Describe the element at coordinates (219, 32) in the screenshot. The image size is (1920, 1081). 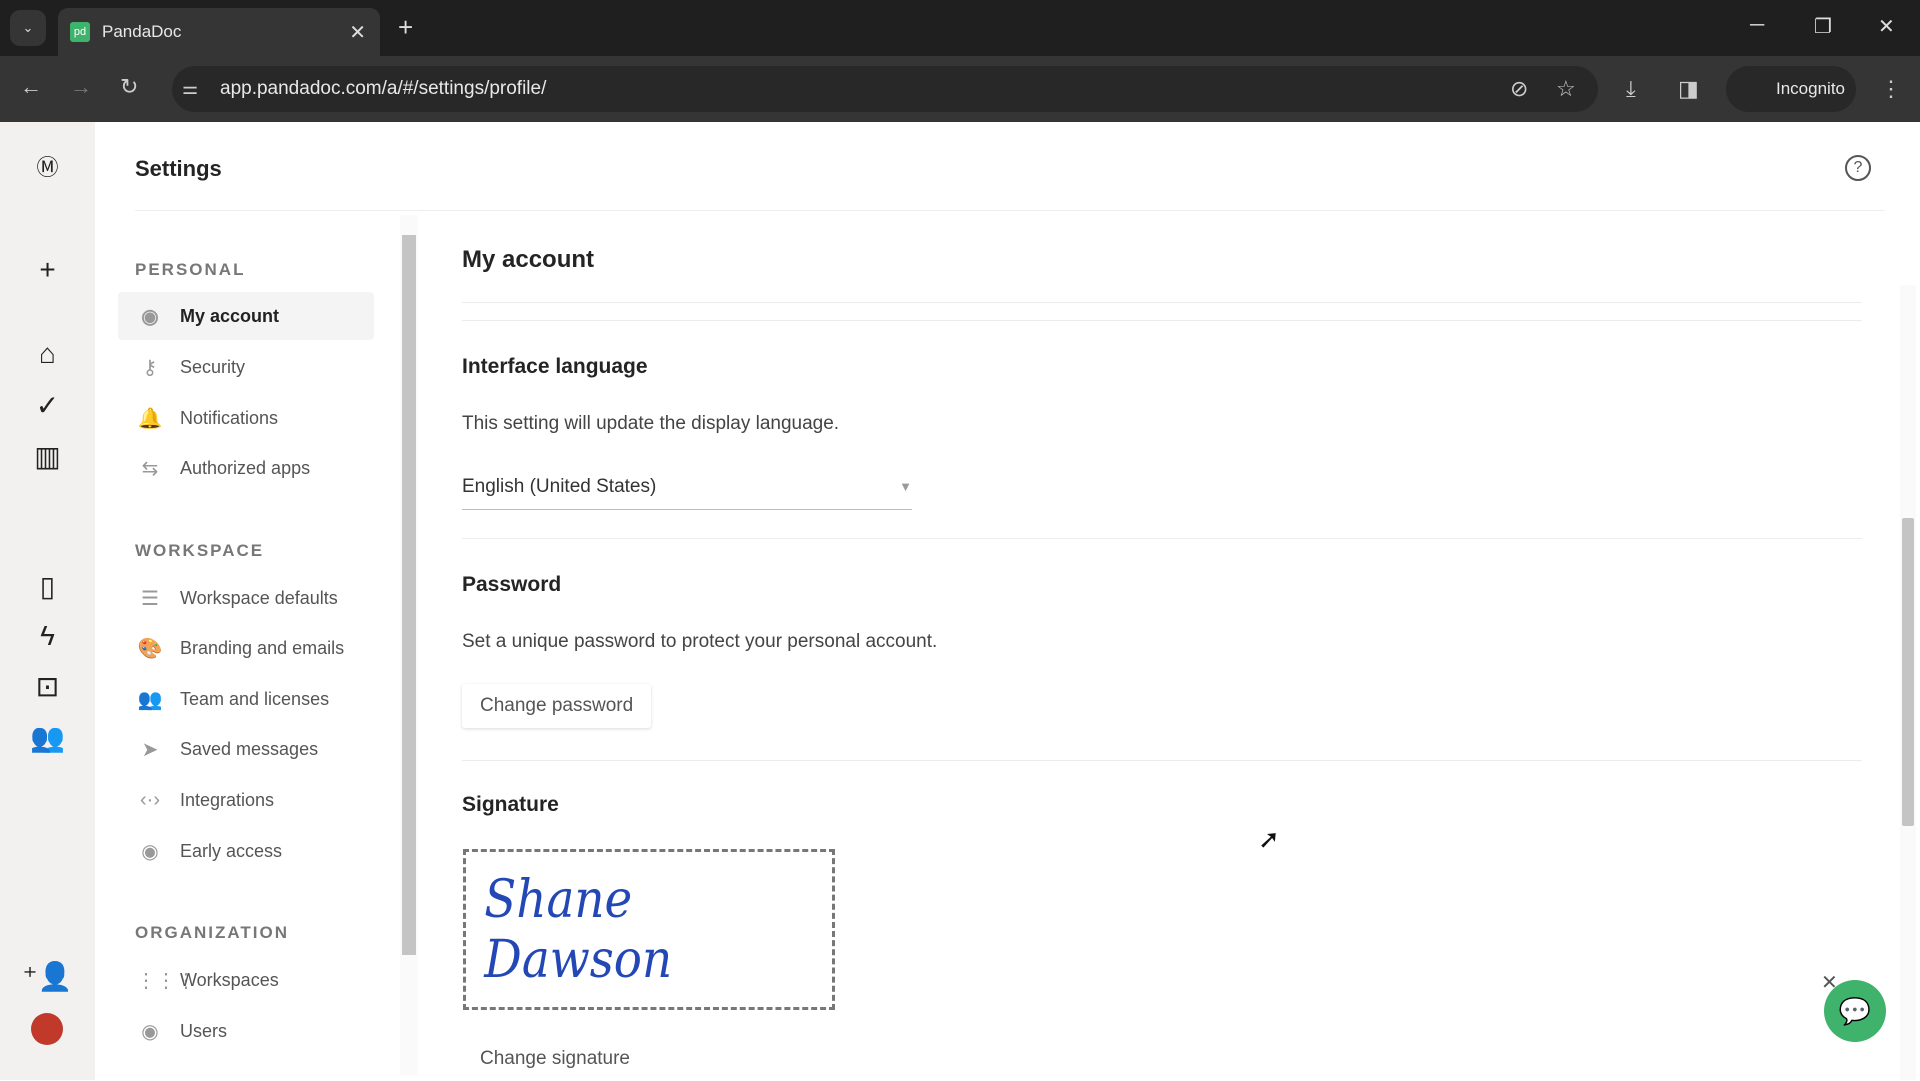
I see `browser-tab: pd PandaDoc ✕` at that location.